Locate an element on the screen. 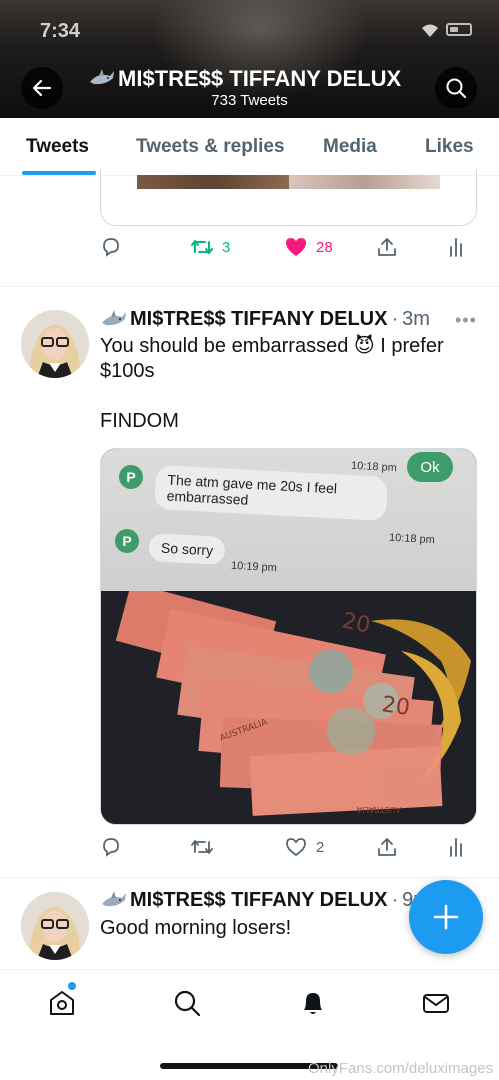 The width and height of the screenshot is (499, 1080). like-button: 2 is located at coordinates (304, 847).